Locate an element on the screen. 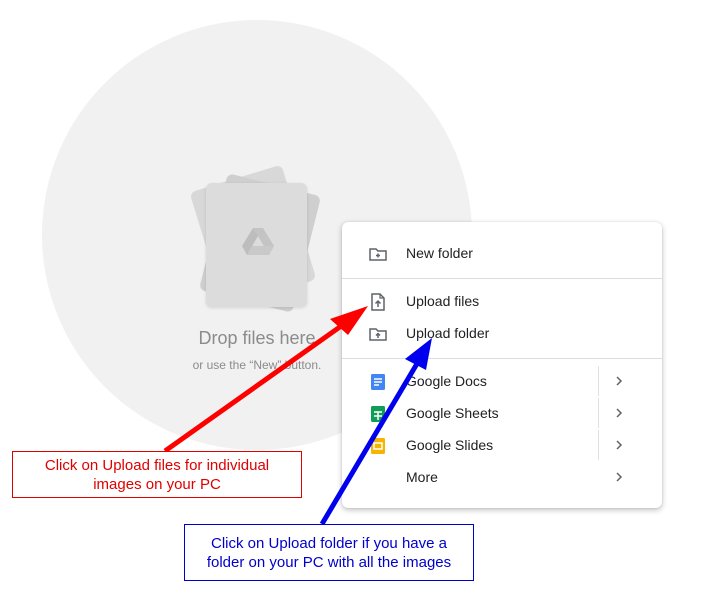  upload-file-icon is located at coordinates (378, 302).